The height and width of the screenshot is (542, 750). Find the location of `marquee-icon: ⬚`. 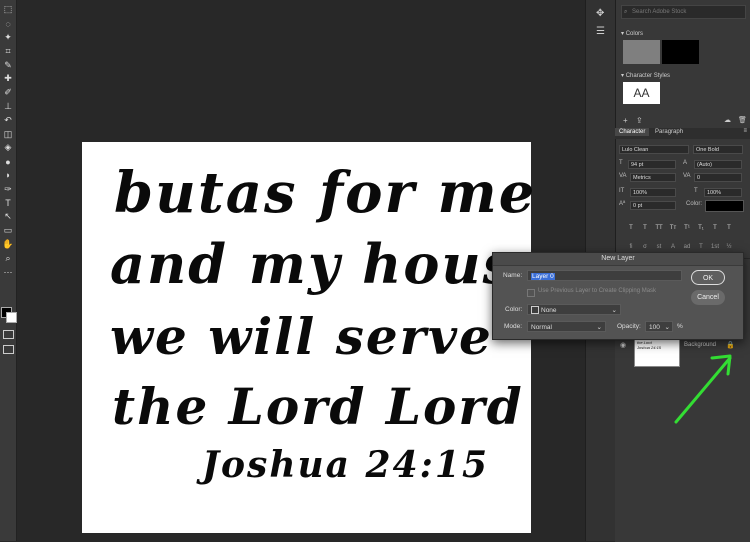

marquee-icon: ⬚ is located at coordinates (8, 10).